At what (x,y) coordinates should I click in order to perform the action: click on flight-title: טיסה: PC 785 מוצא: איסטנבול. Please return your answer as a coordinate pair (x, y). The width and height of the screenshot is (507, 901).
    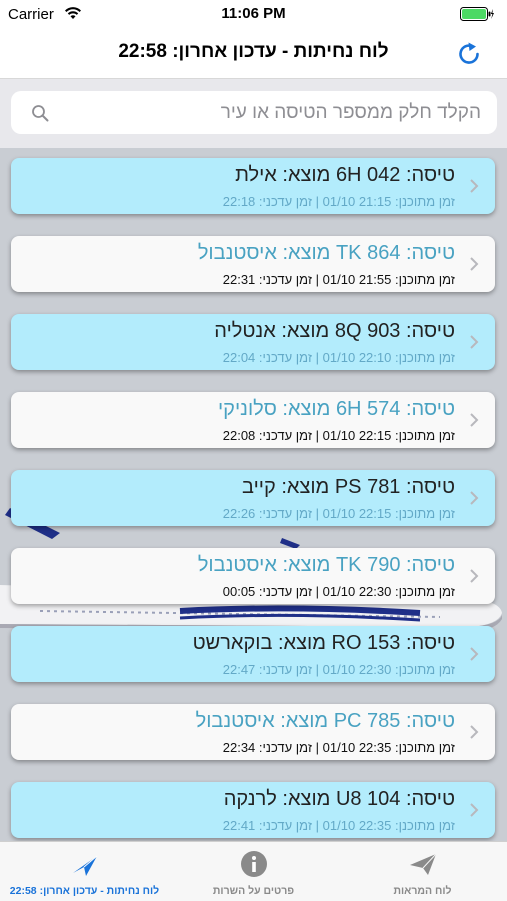
    Looking at the image, I should click on (325, 721).